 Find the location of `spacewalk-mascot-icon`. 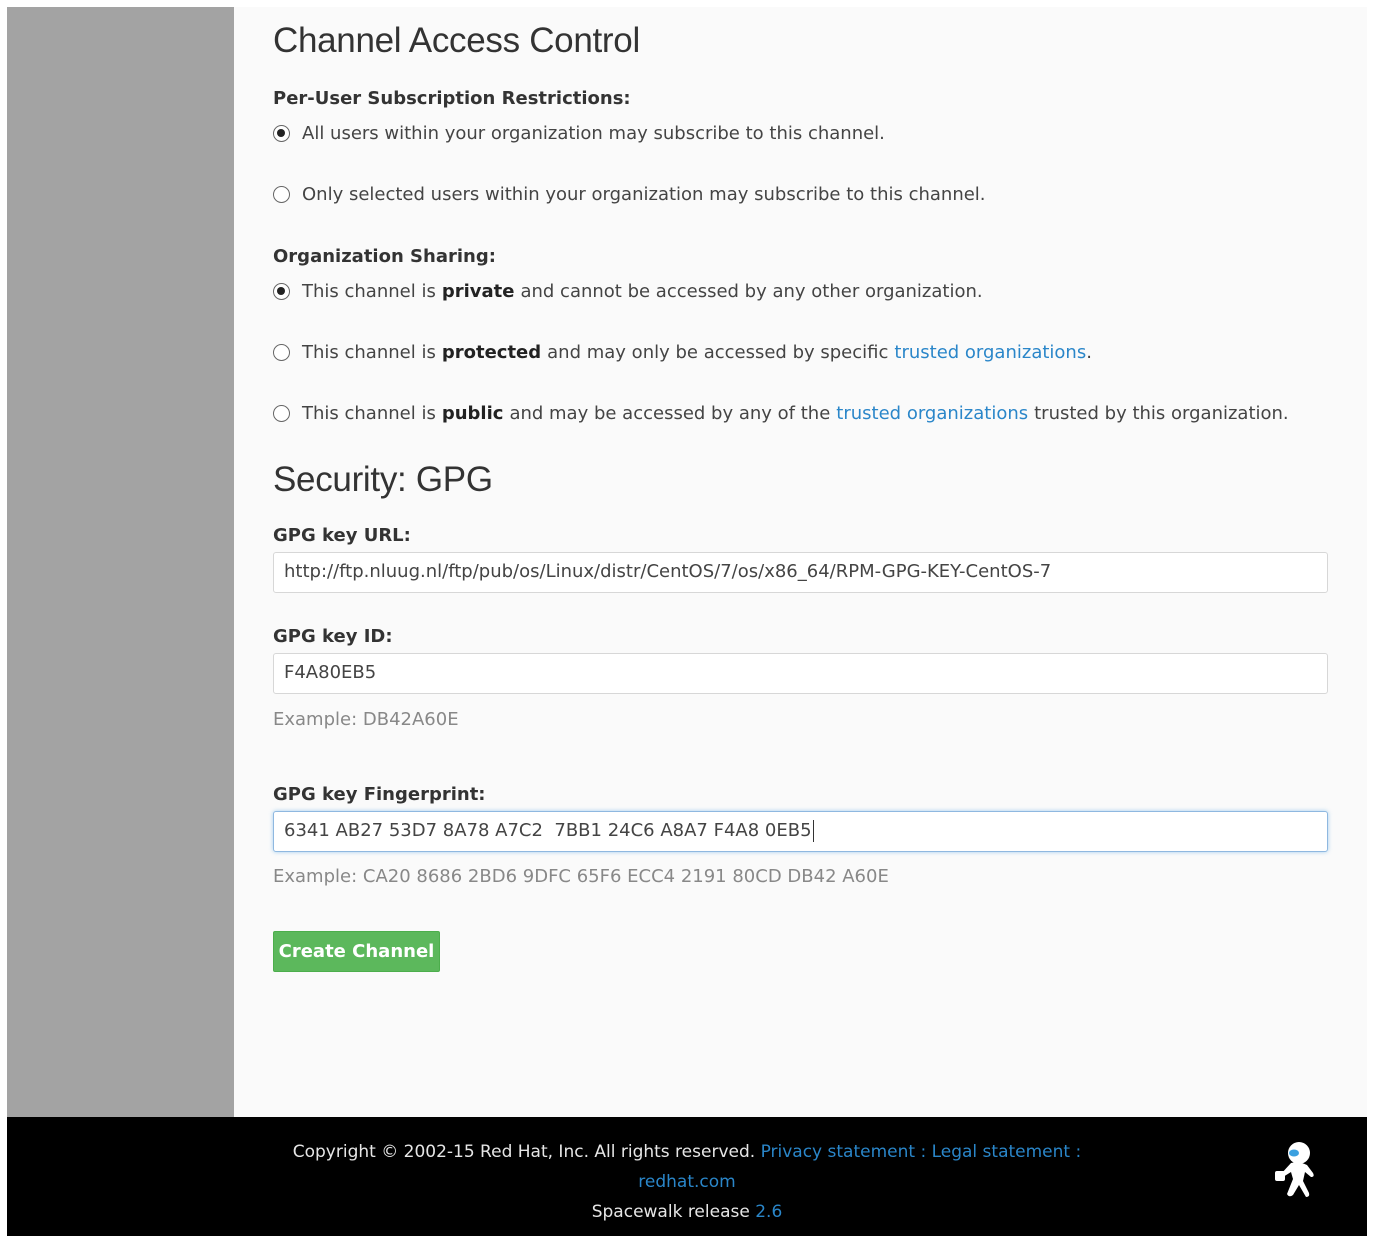

spacewalk-mascot-icon is located at coordinates (1294, 1169).